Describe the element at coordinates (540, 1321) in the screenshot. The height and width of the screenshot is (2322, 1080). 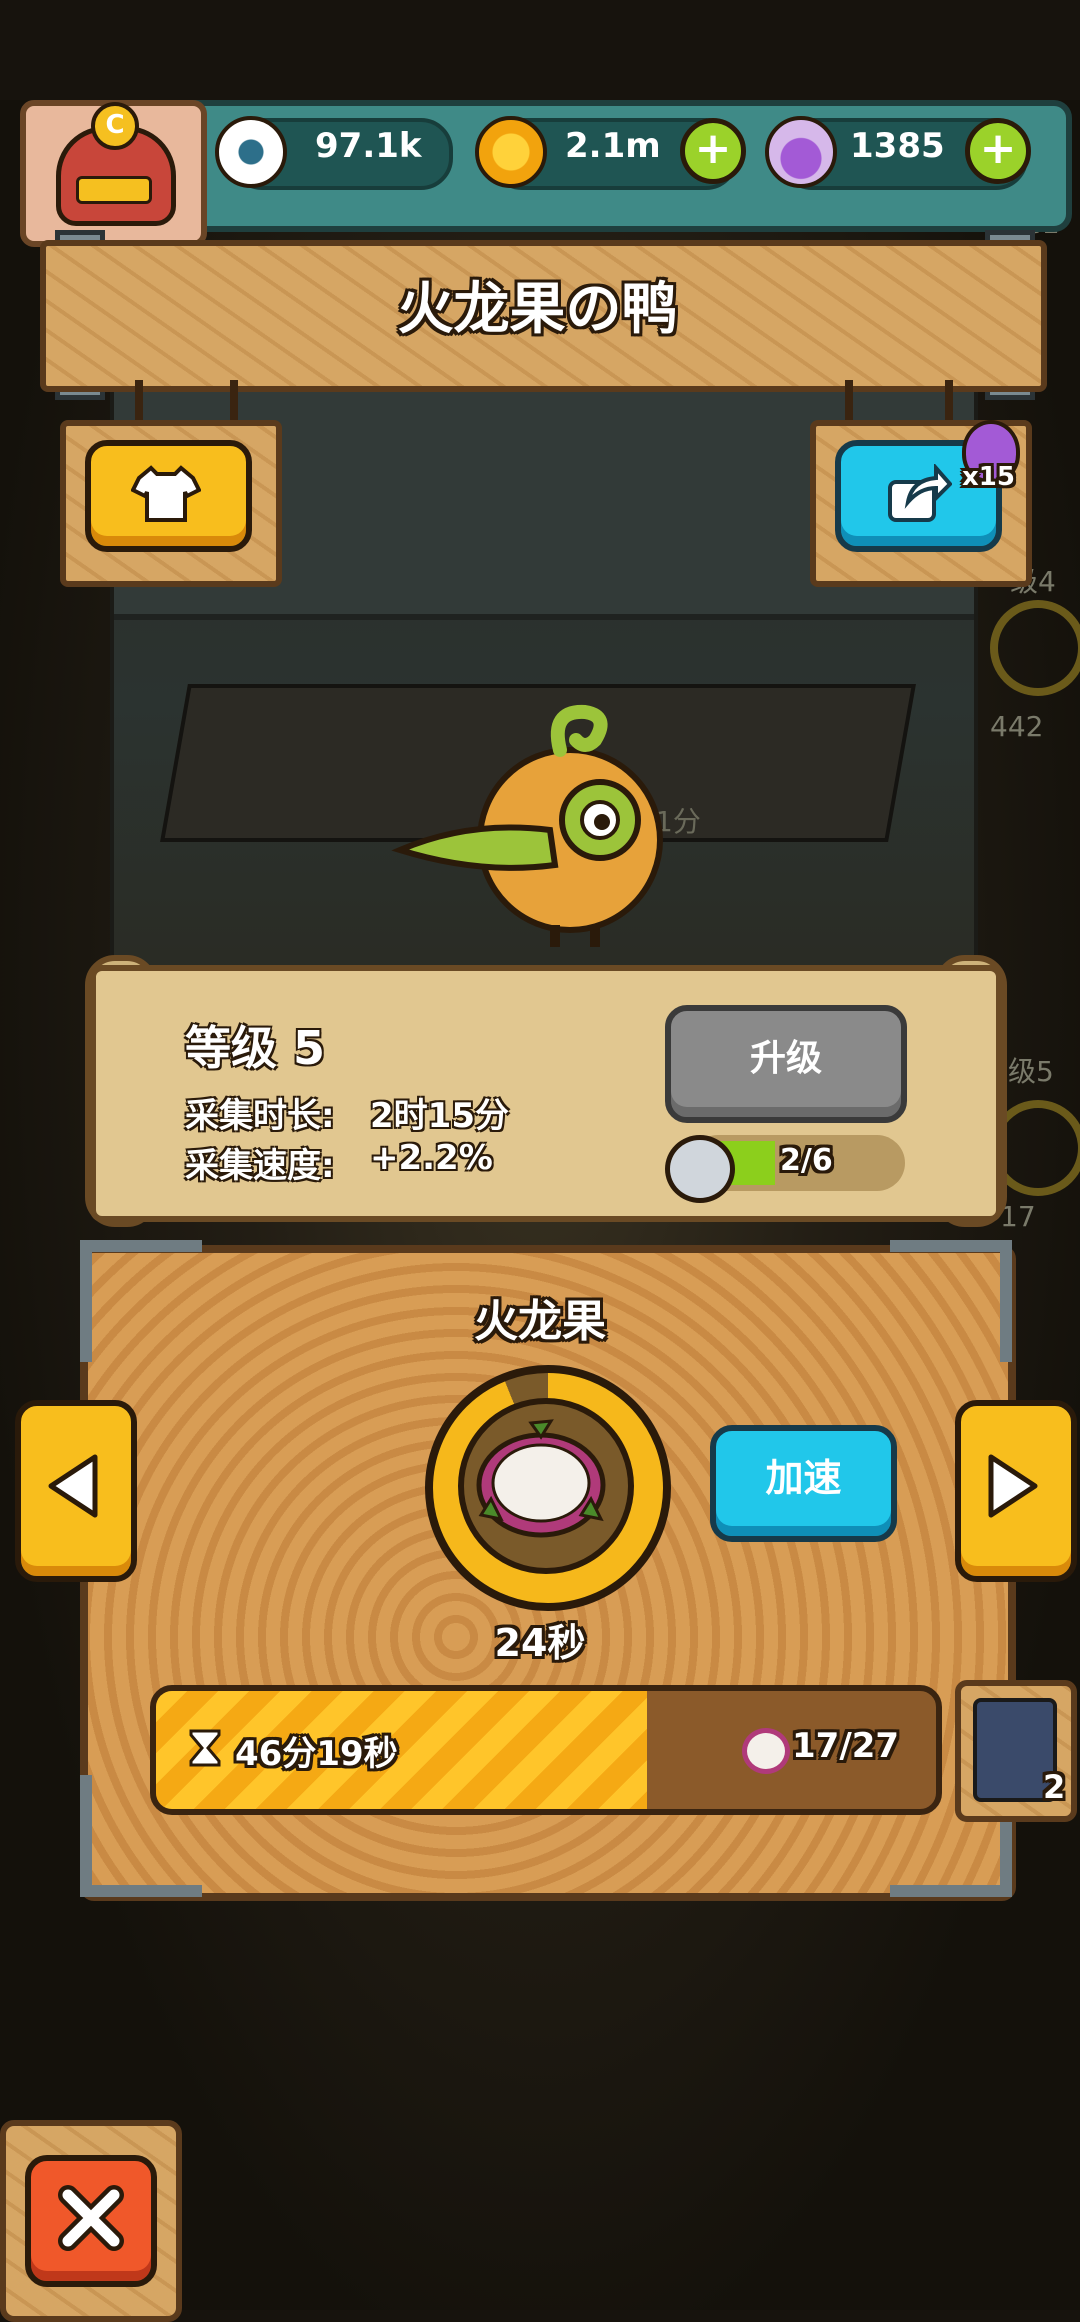
I see `fruit-name: 火龙果` at that location.